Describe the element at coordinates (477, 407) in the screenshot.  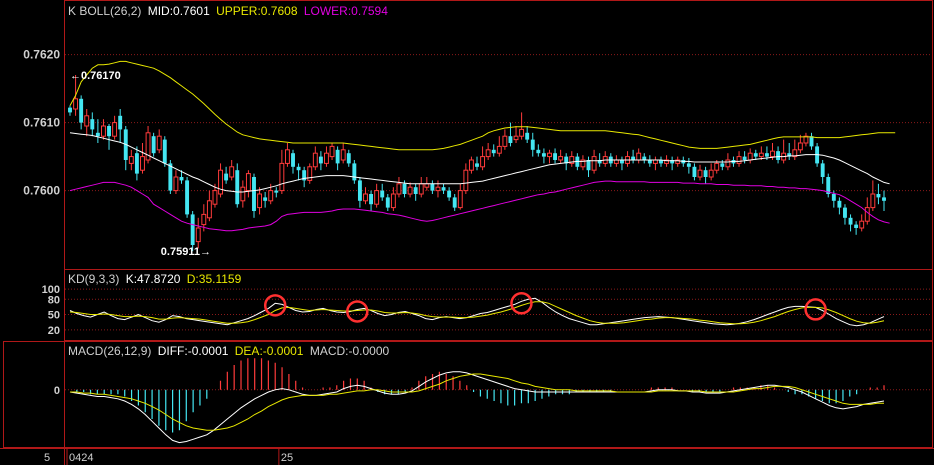
I see `macd-diff-line` at that location.